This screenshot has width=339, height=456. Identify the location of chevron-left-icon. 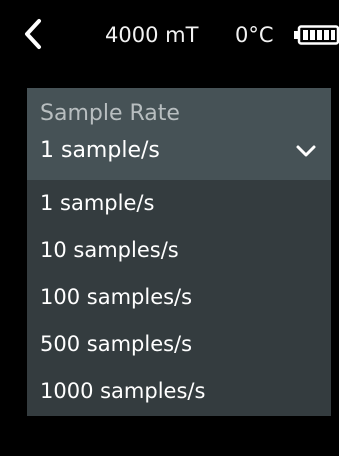
(33, 34).